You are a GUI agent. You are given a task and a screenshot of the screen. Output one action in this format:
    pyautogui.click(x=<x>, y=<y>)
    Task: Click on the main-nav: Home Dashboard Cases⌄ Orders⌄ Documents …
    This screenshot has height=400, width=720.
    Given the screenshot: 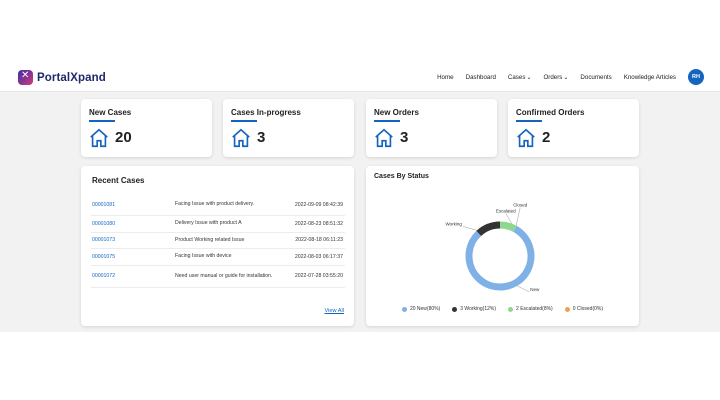 What is the action you would take?
    pyautogui.click(x=578, y=77)
    